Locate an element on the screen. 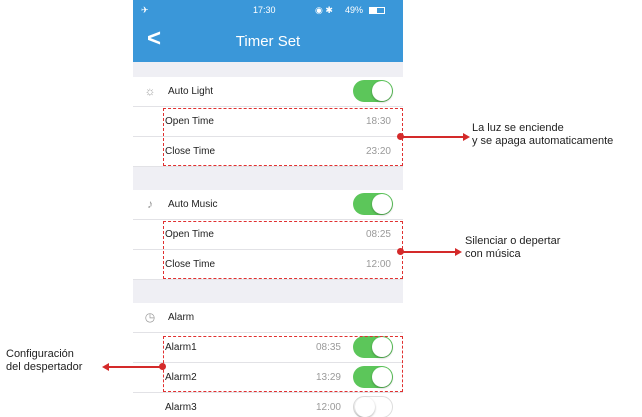  music-note-icon: ♪ is located at coordinates (150, 204).